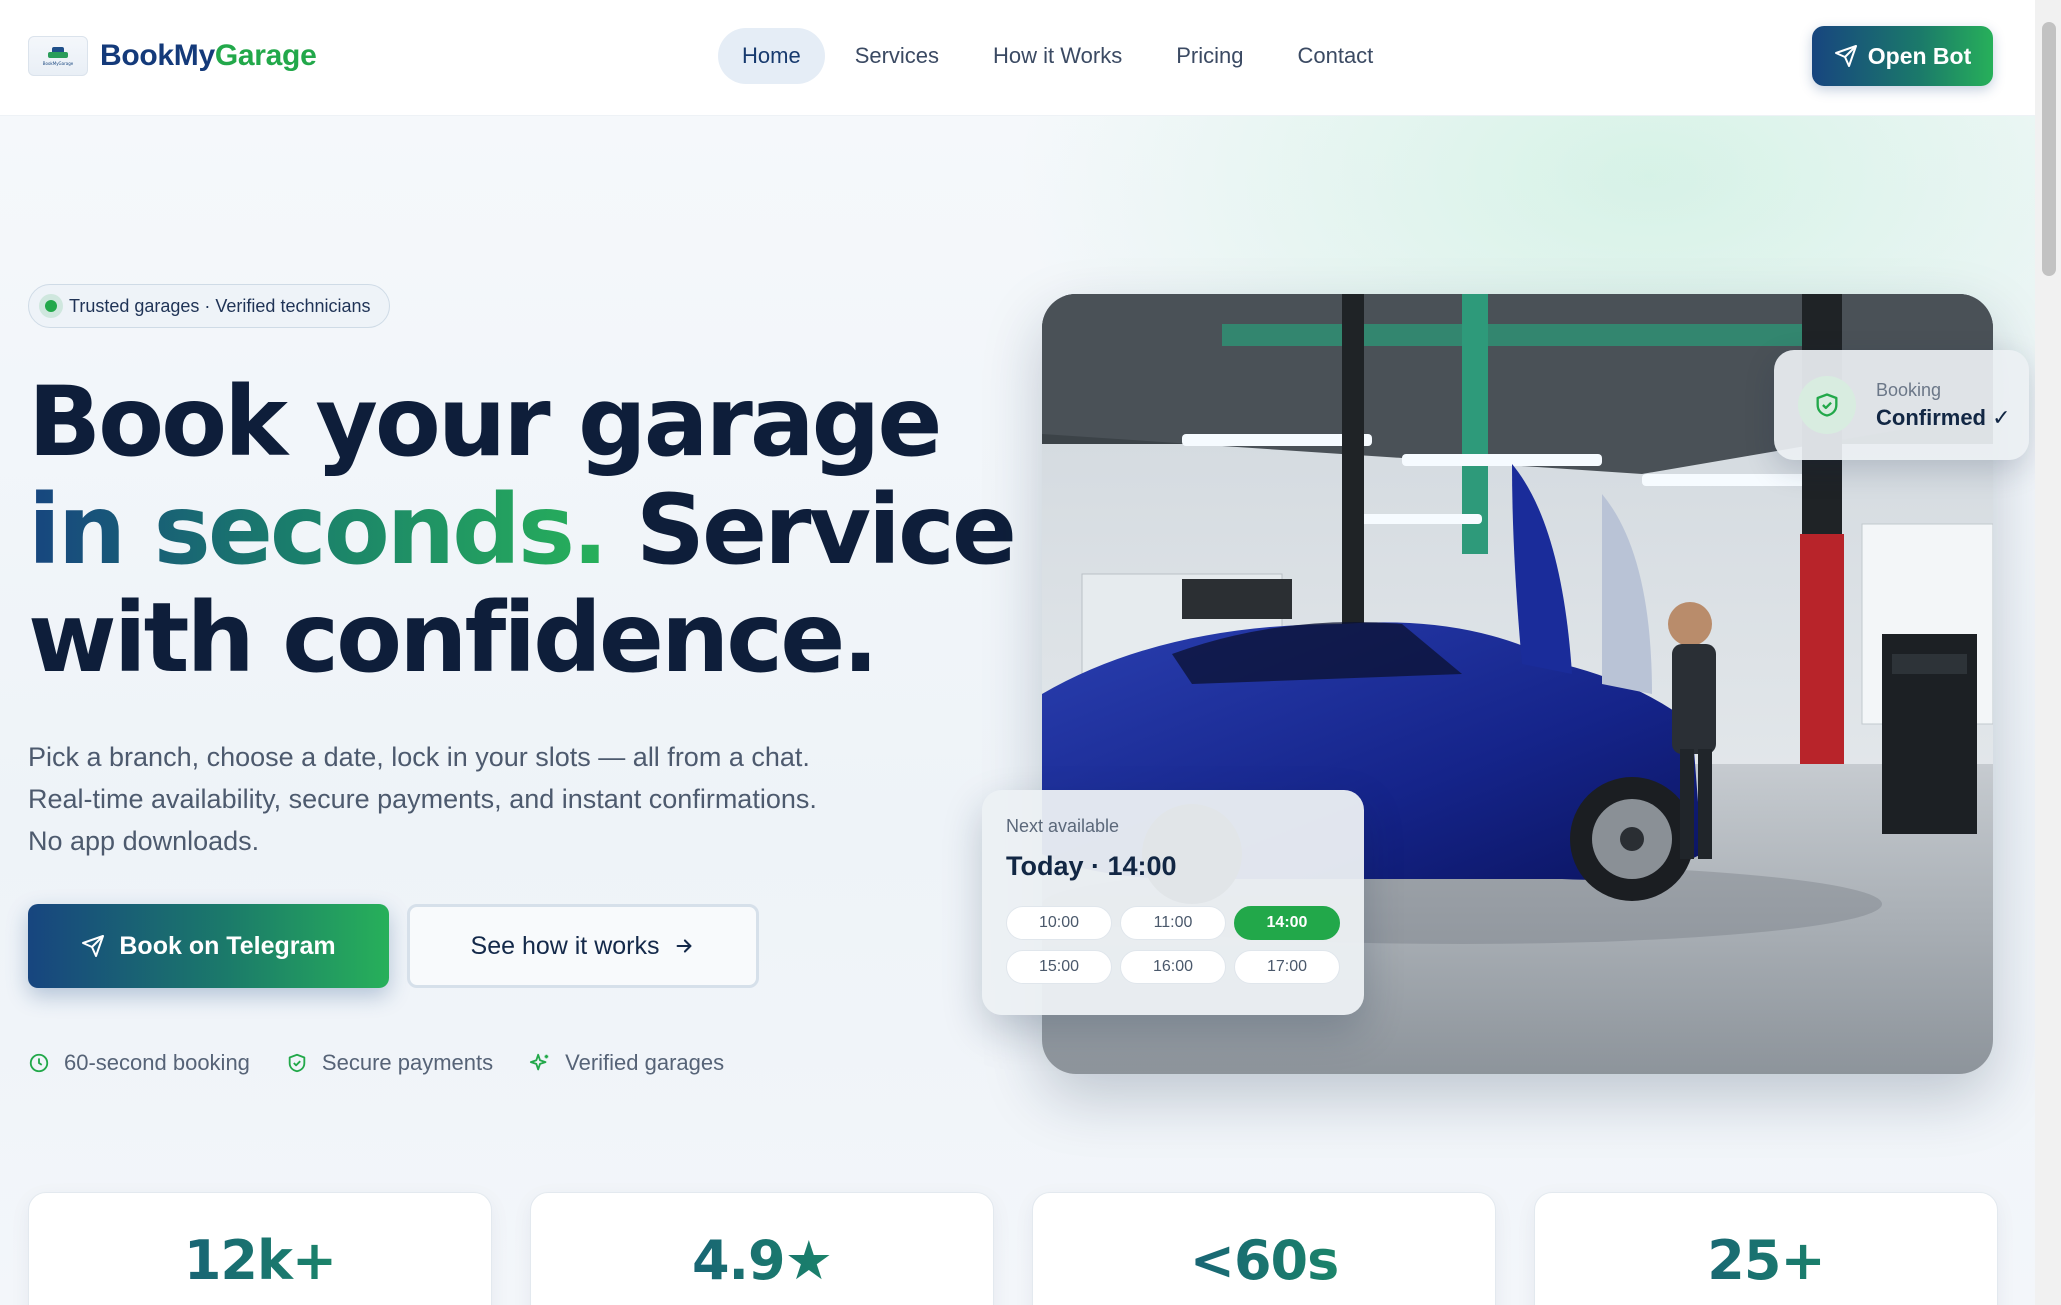  Describe the element at coordinates (220, 305) in the screenshot. I see `trust-pill-text: Trusted garages · Verified technicians` at that location.